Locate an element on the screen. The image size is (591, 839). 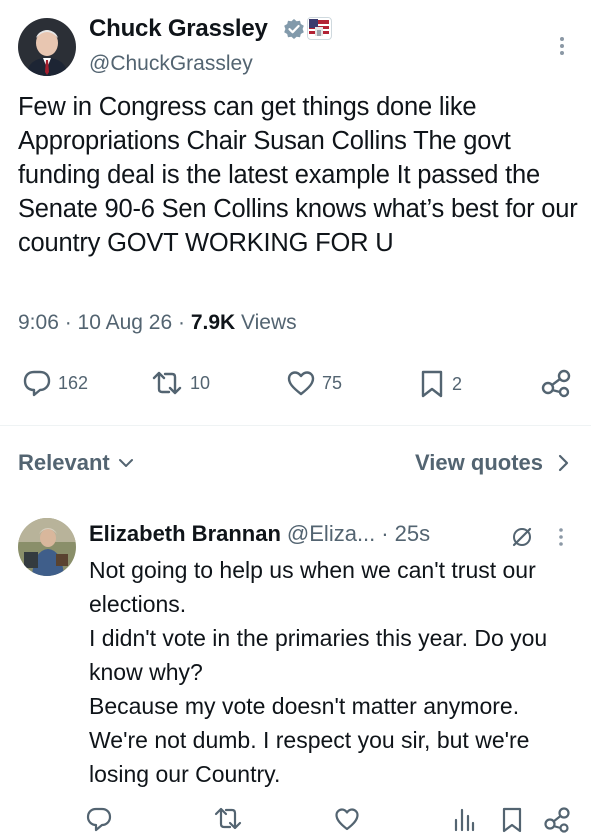
reply-header: Elizabeth Brannan @Eliza... · 25s is located at coordinates (259, 534).